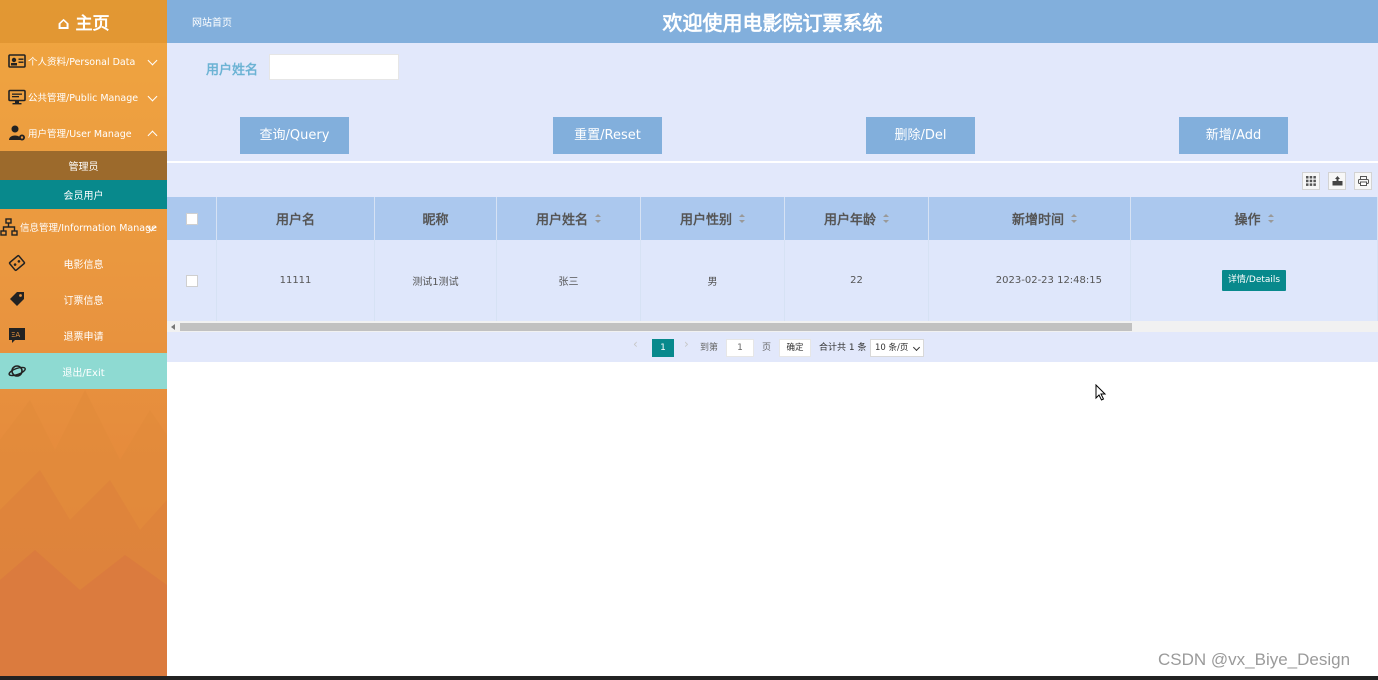 The image size is (1378, 680). I want to click on sidebar-item-member-user: 会员用户, so click(83, 194).